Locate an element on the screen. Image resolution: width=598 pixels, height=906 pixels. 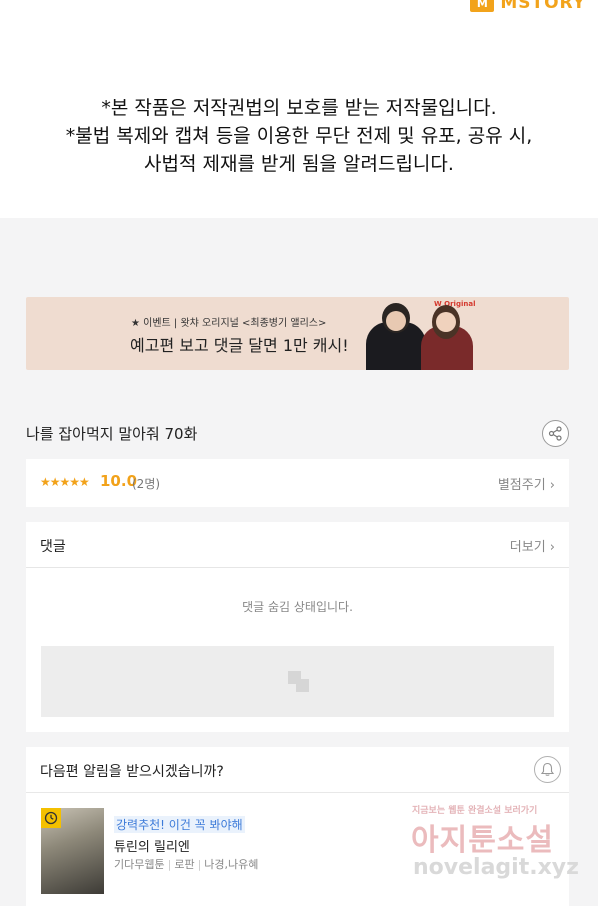
comment-placeholder-icon is located at coordinates (298, 681).